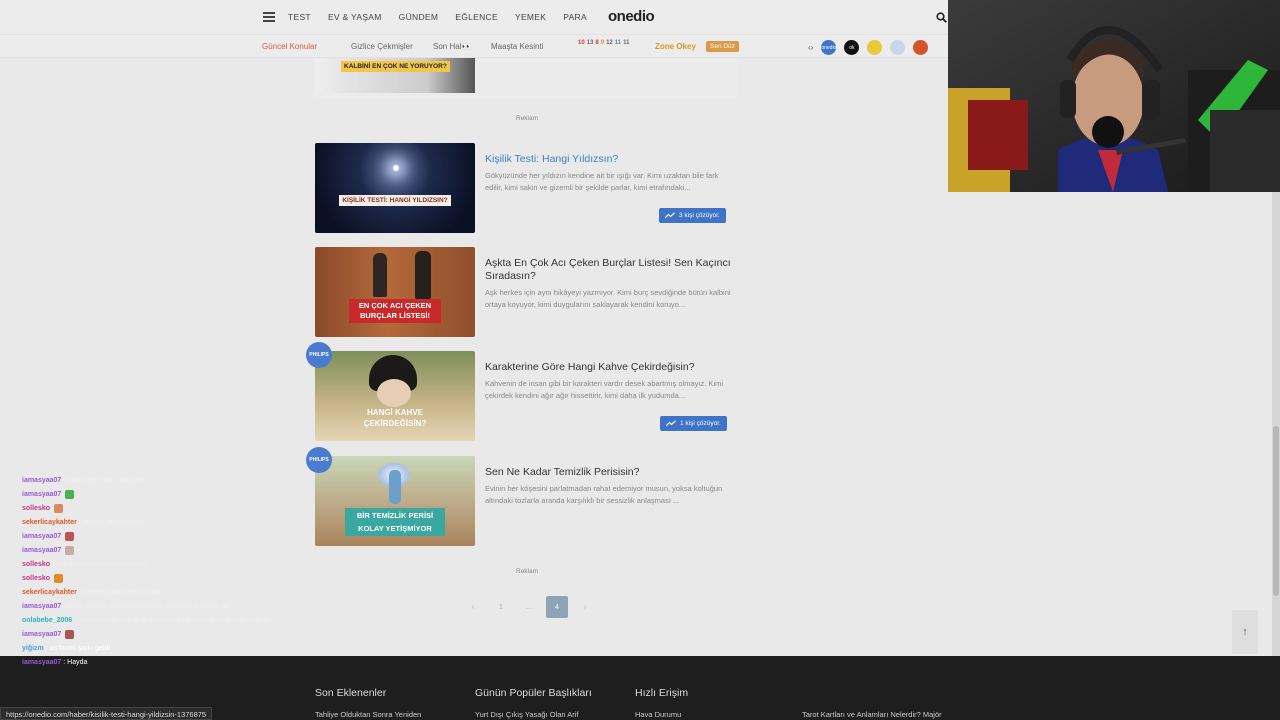 This screenshot has height=720, width=1280. What do you see at coordinates (355, 17) in the screenshot?
I see `nav-link-ev-yasam: EV & YAŞAM` at bounding box center [355, 17].